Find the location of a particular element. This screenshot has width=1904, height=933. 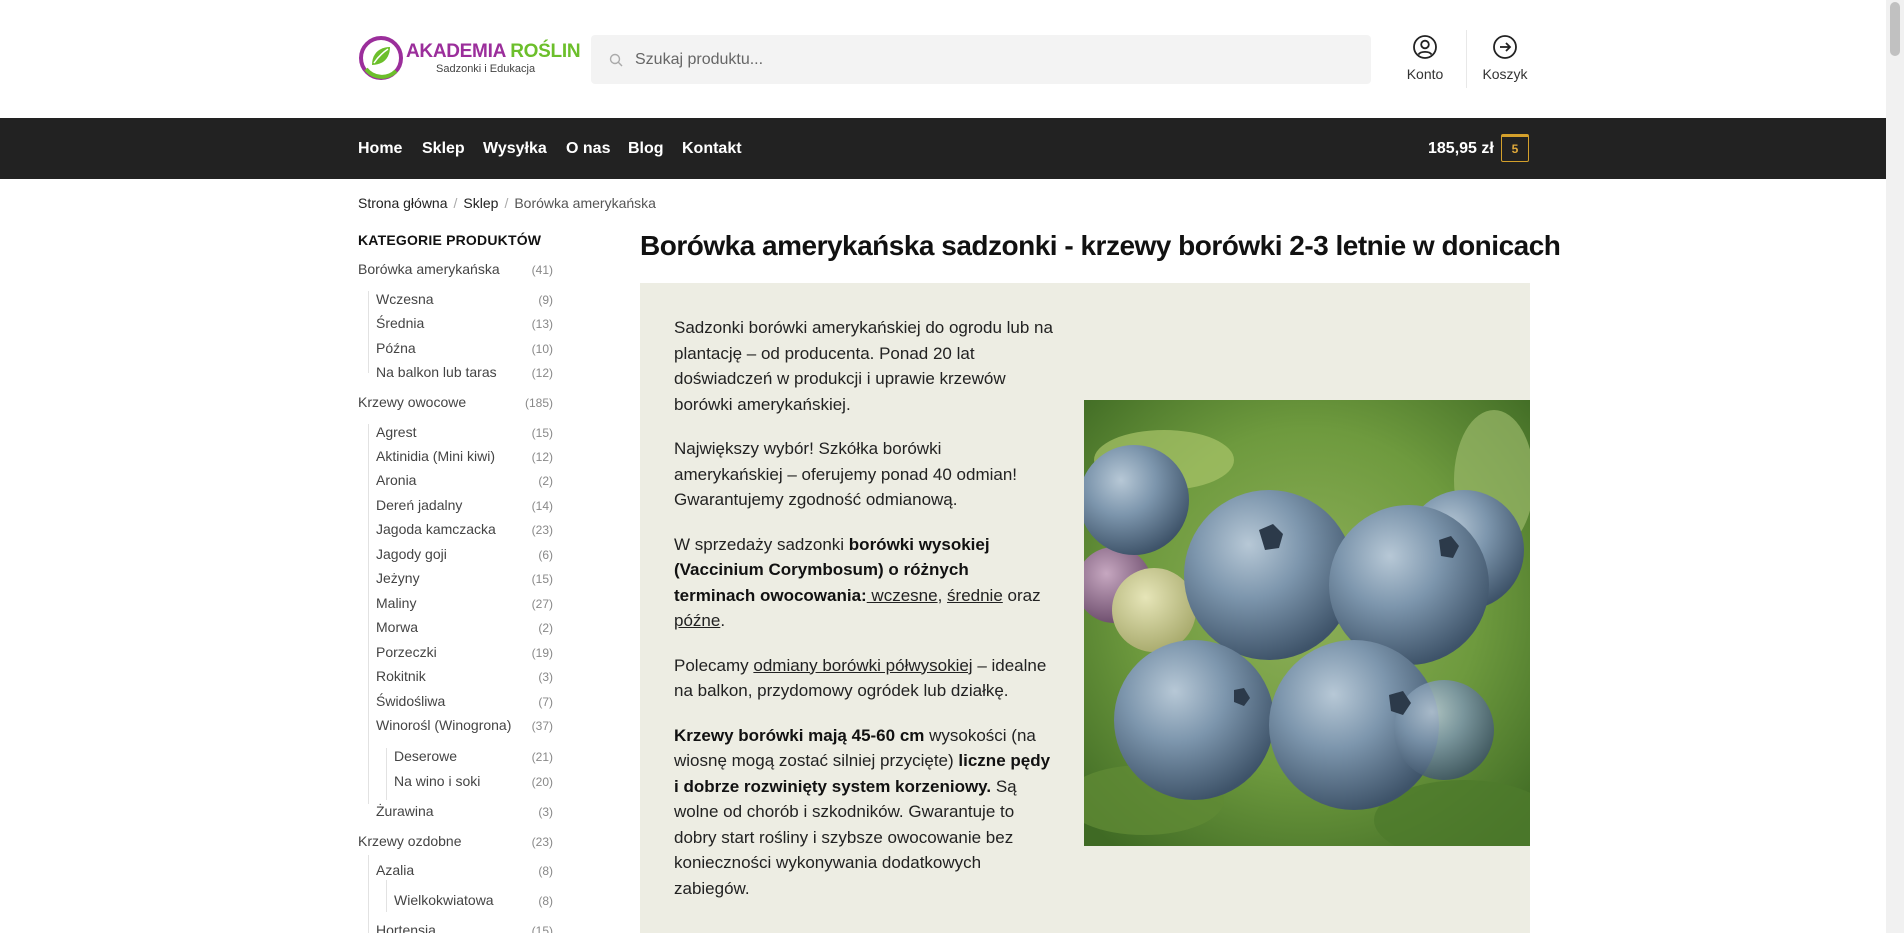

category-item: Wielkokwiatowa (8) is located at coordinates (455, 902).